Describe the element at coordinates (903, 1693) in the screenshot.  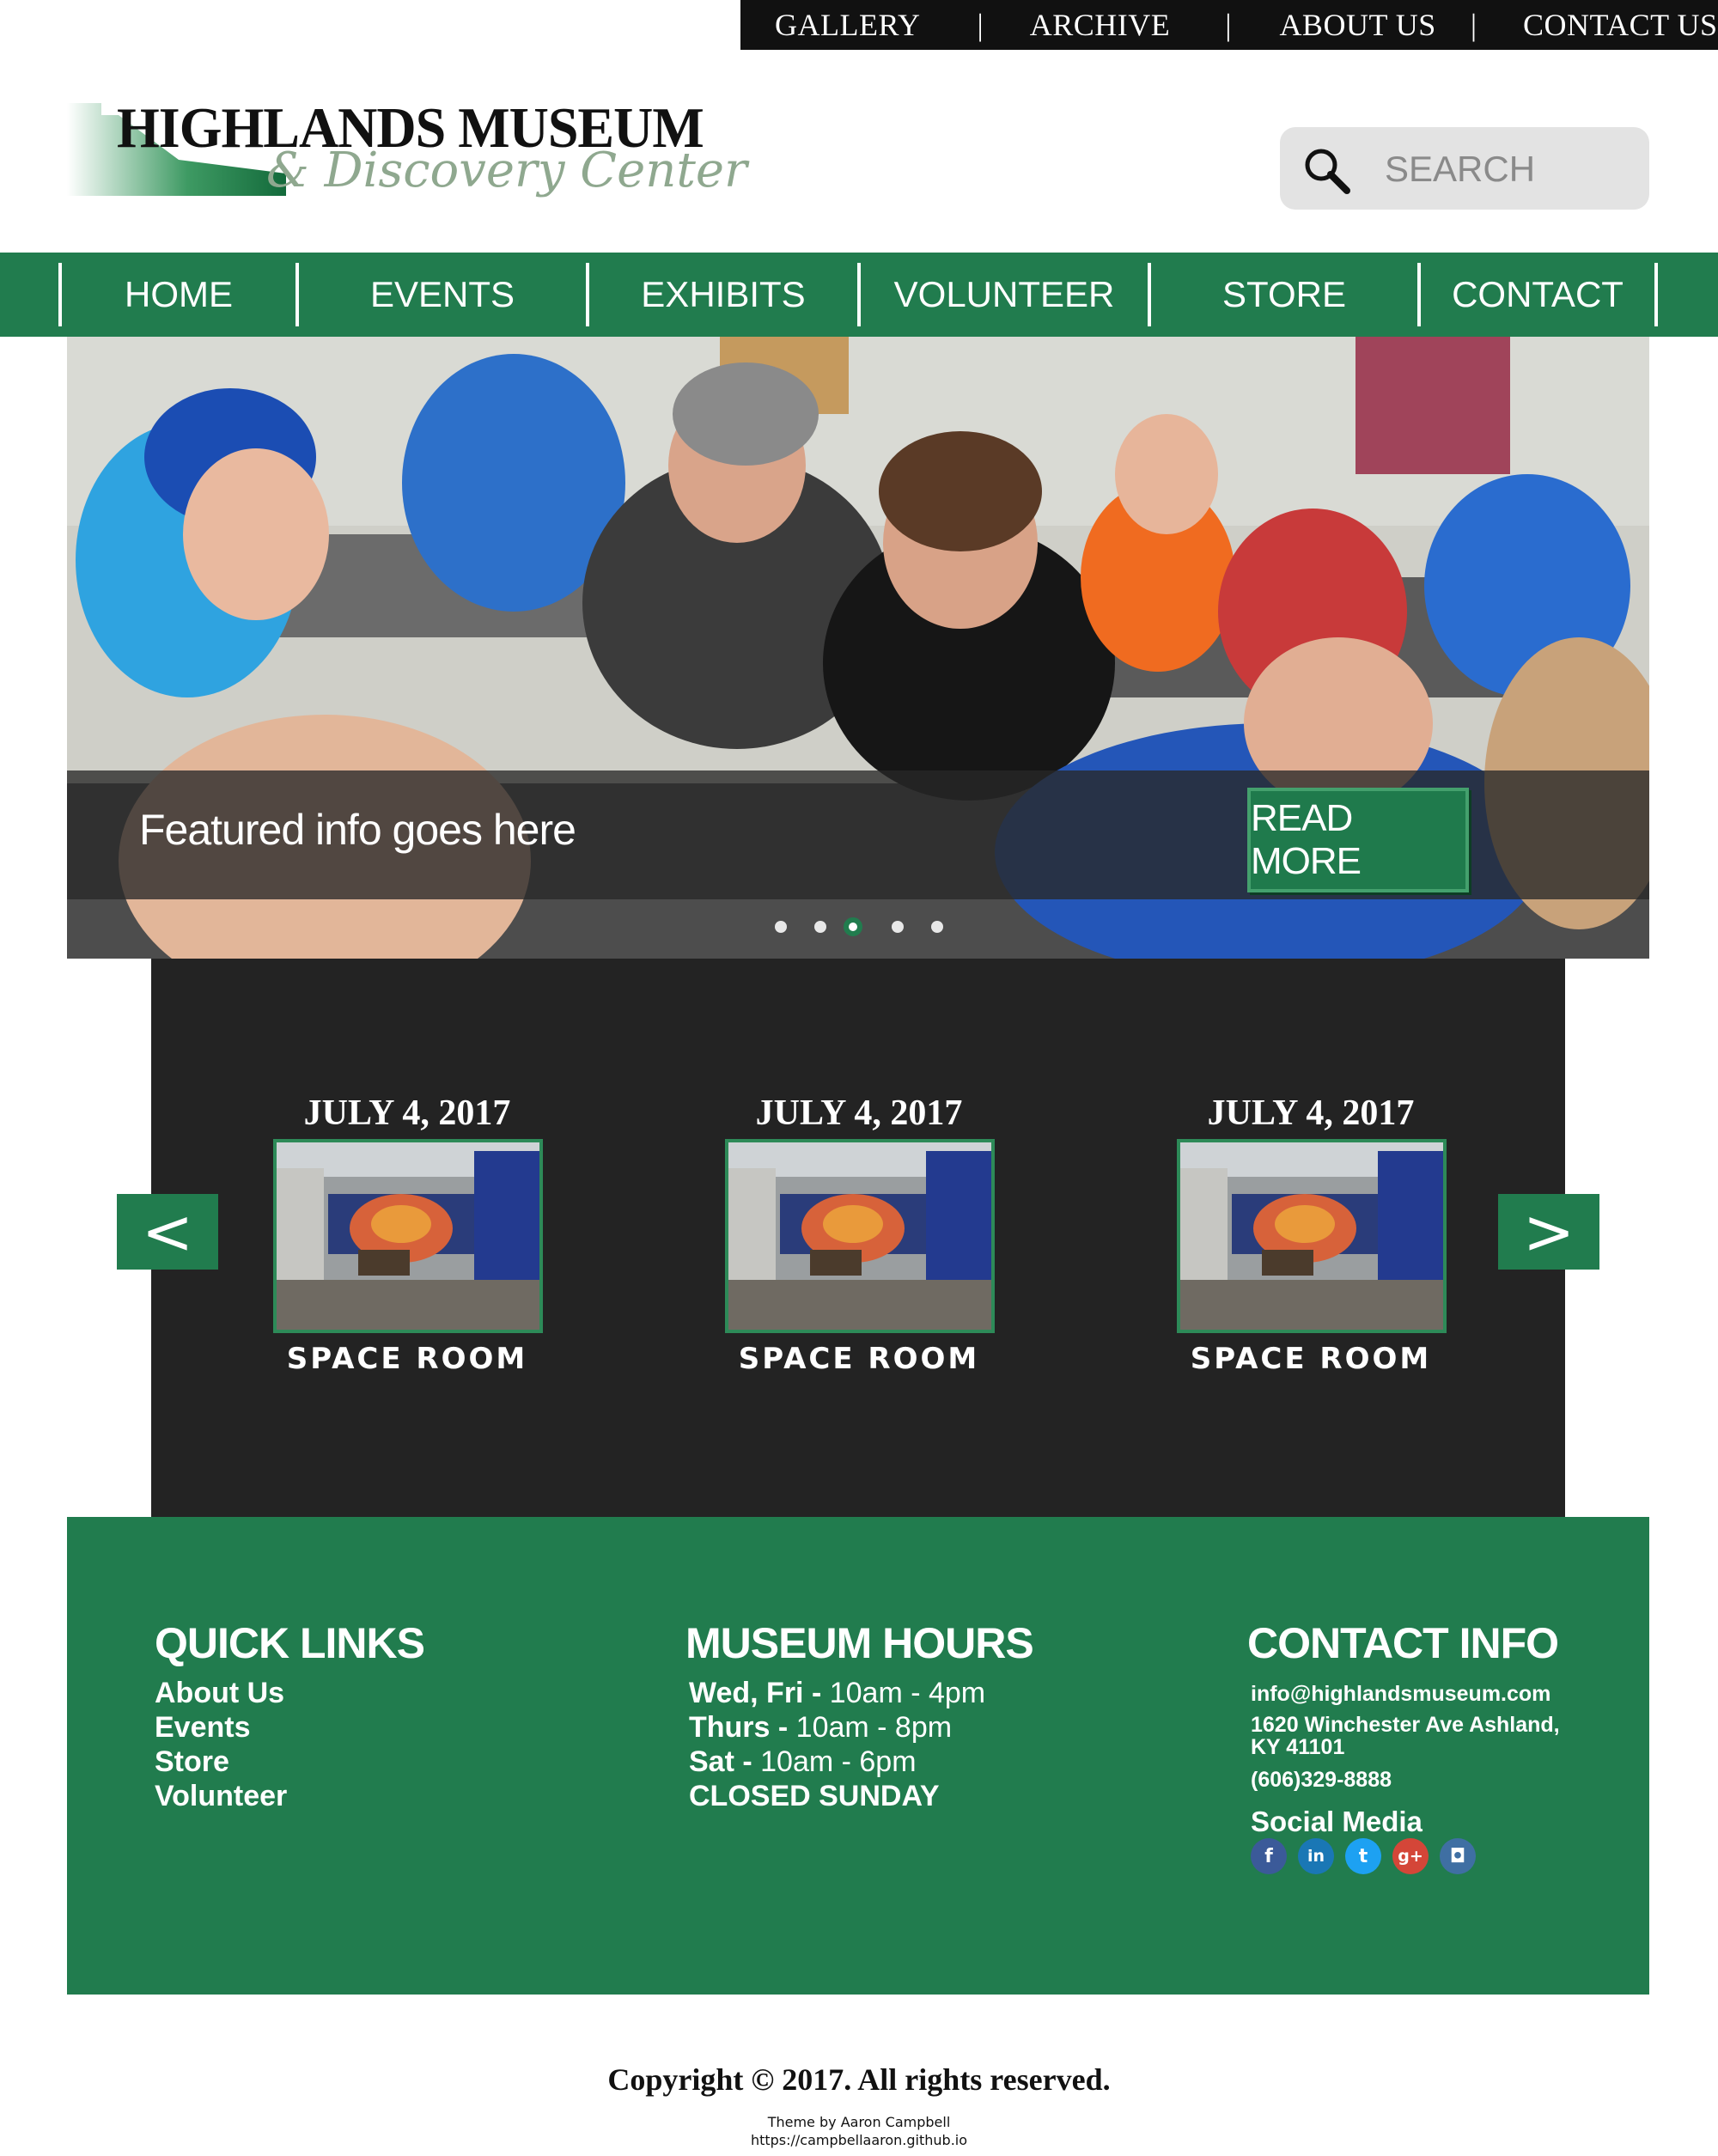
I see `hours-time: 10am - 4pm` at that location.